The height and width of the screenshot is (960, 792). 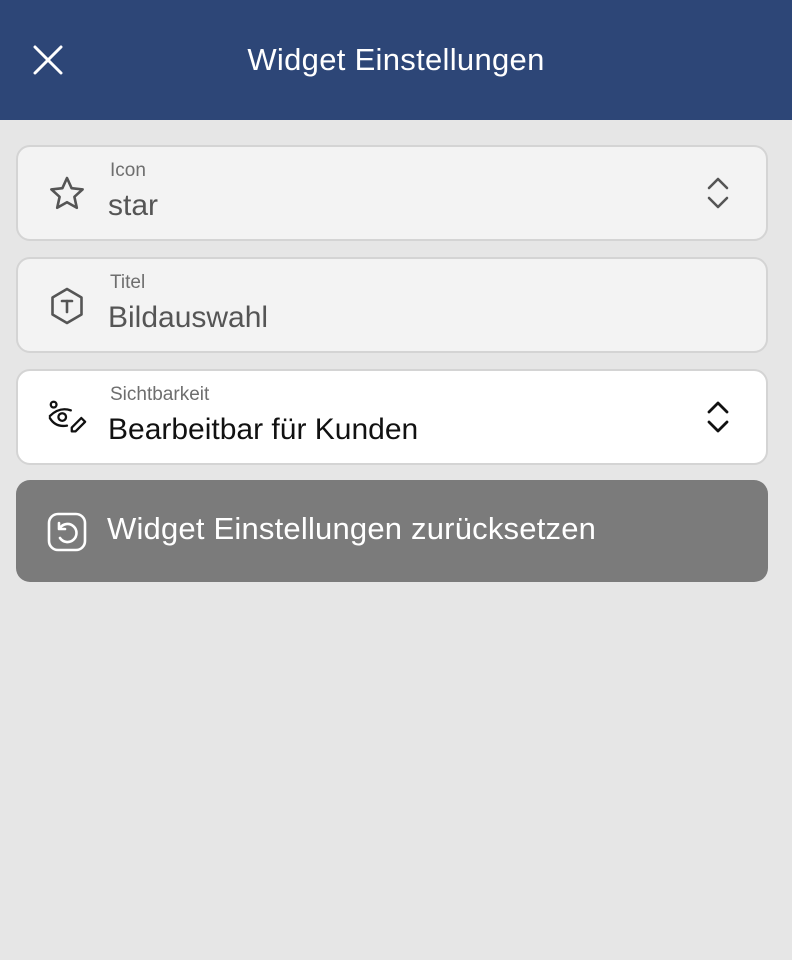 What do you see at coordinates (128, 282) in the screenshot?
I see `title-field-label: Titel` at bounding box center [128, 282].